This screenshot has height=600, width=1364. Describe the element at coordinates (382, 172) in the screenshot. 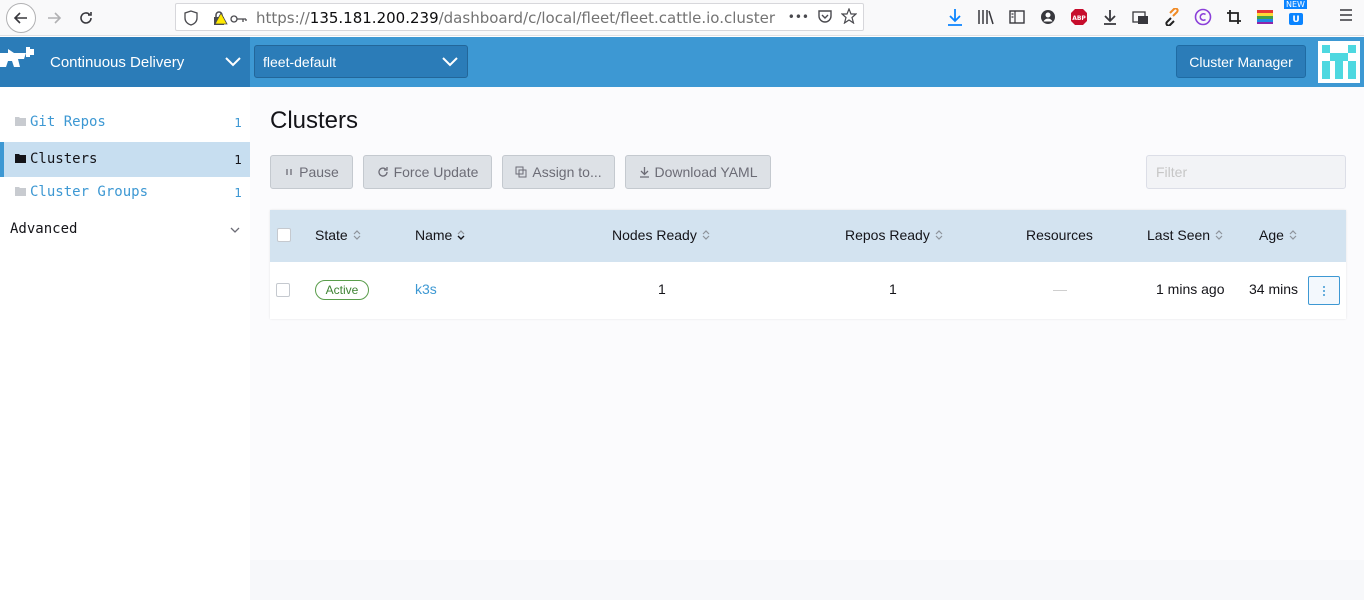

I see `refresh-icon` at that location.